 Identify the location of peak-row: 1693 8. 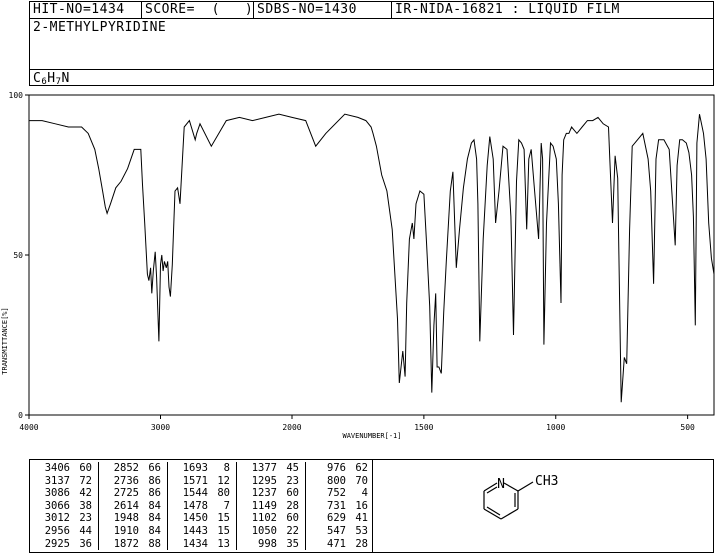
(206, 468).